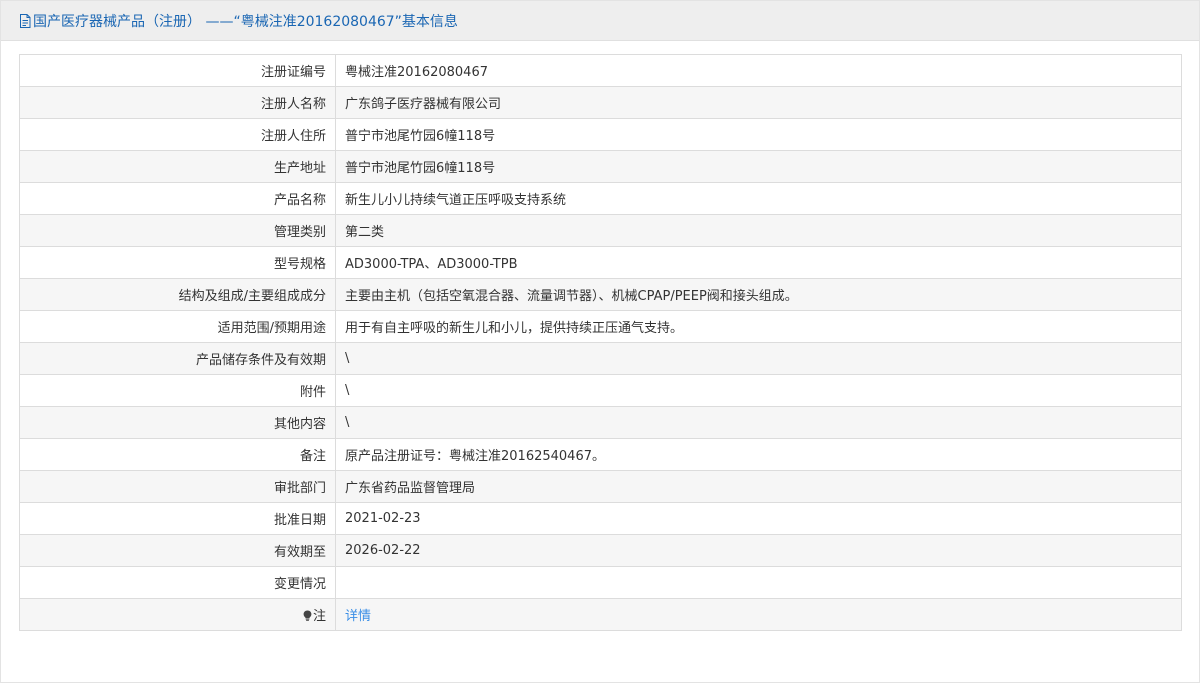 Image resolution: width=1200 pixels, height=683 pixels. What do you see at coordinates (177, 326) in the screenshot?
I see `row-label: 适用范围/预期用途` at bounding box center [177, 326].